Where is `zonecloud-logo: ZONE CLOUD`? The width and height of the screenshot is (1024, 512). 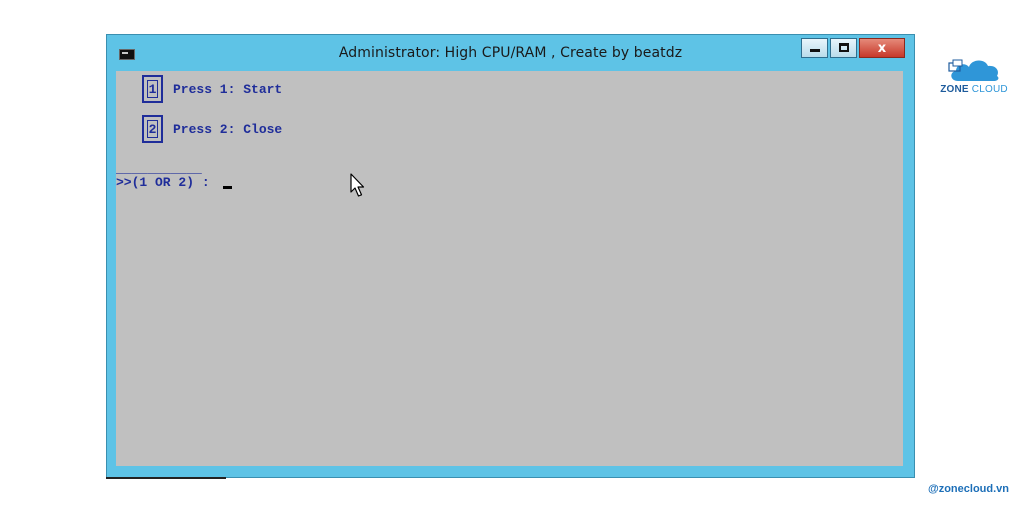 zonecloud-logo: ZONE CLOUD is located at coordinates (974, 75).